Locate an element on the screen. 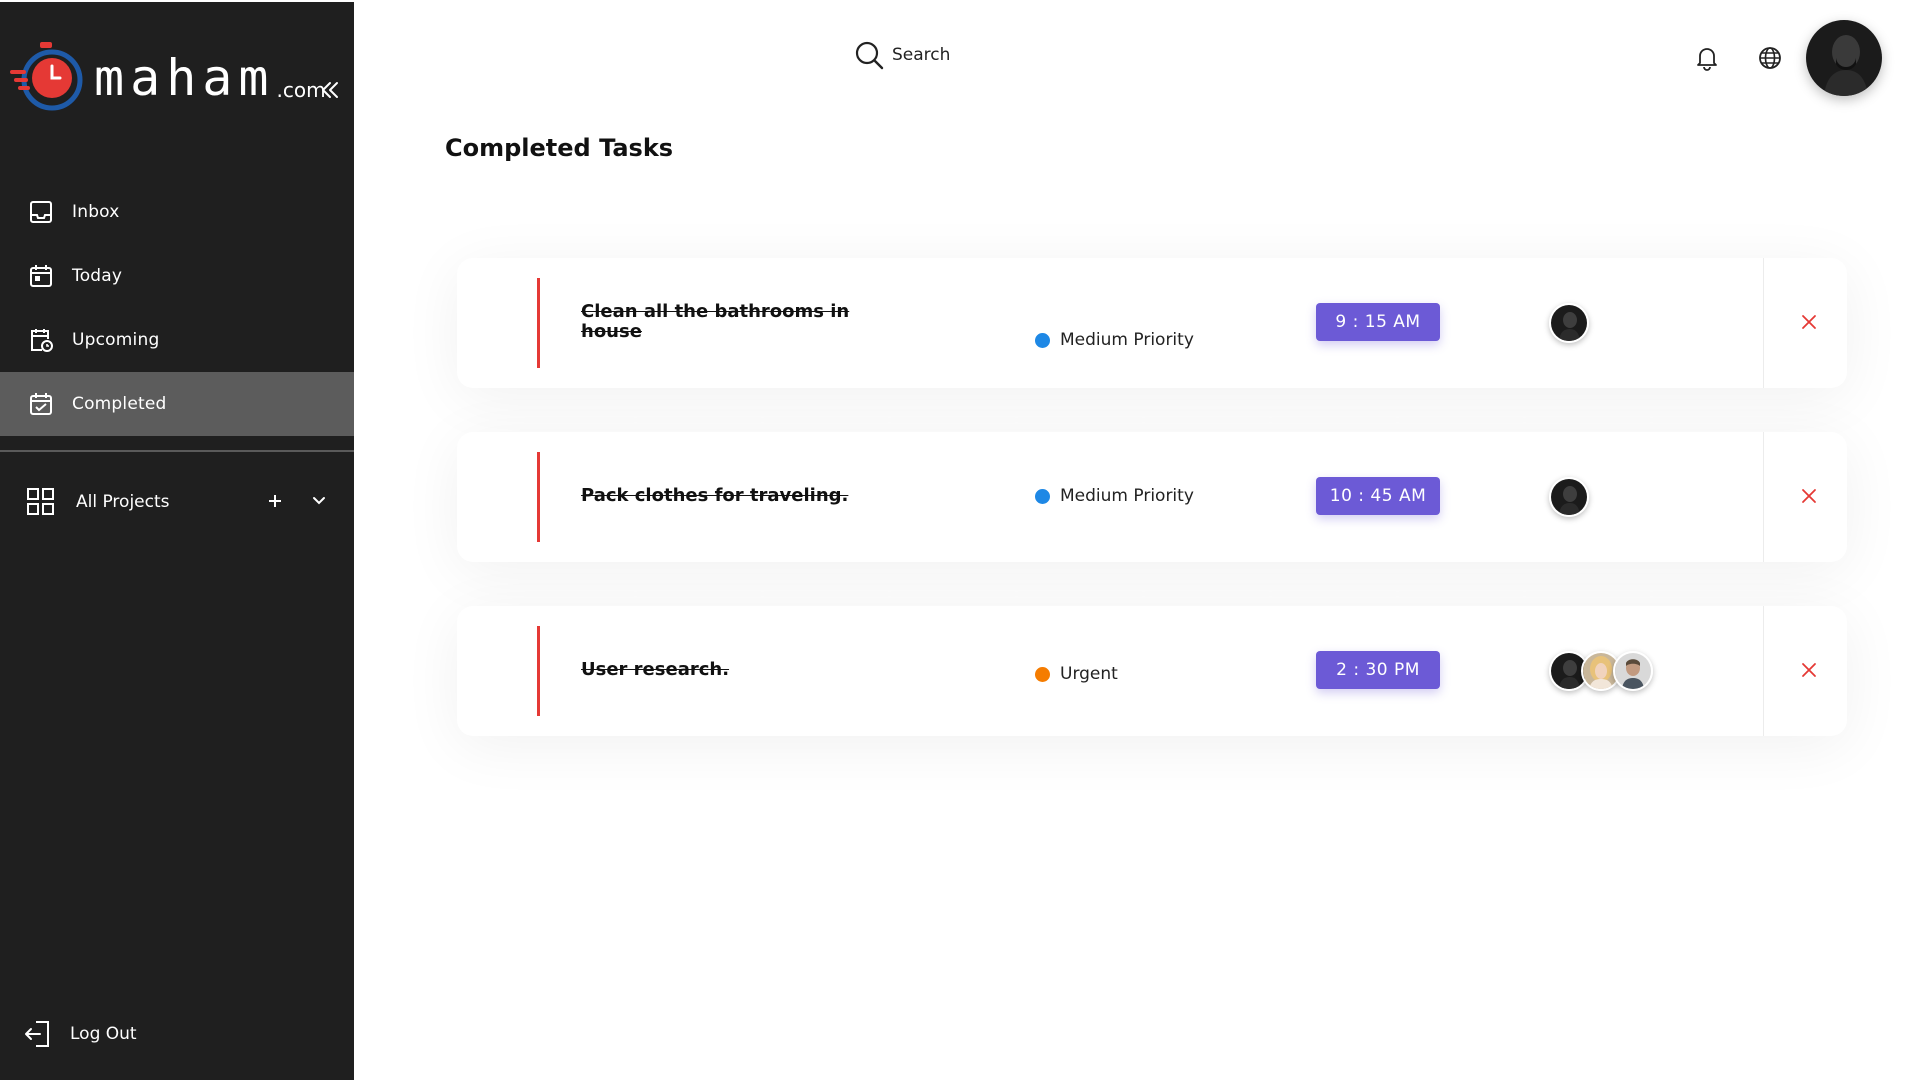  sidebar-item-label: Inbox is located at coordinates (96, 212).